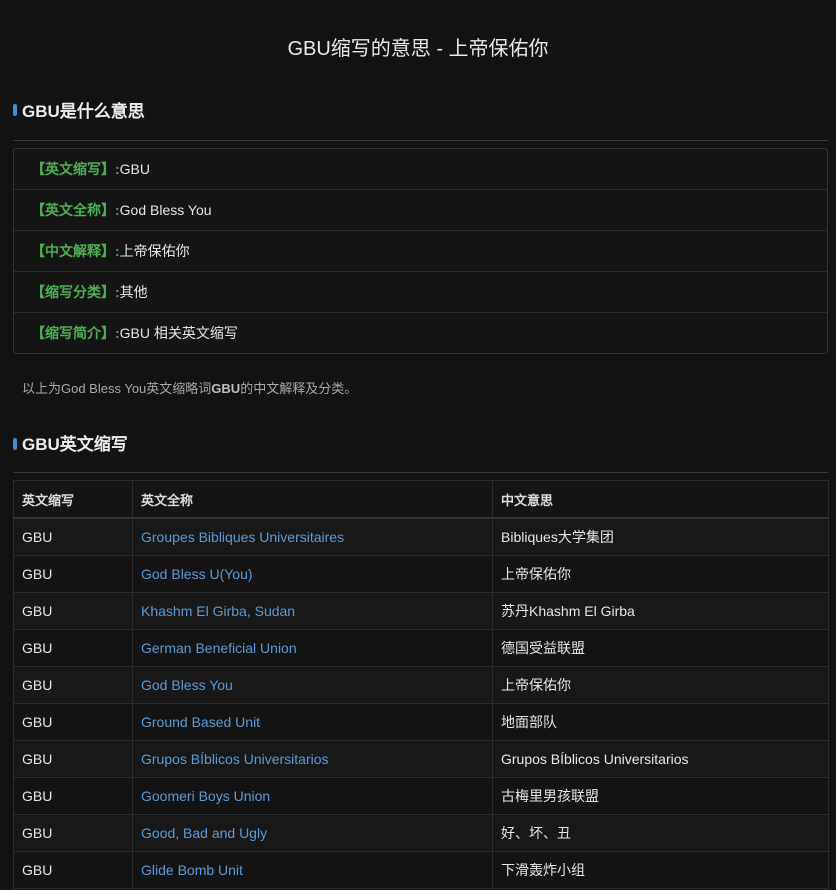 This screenshot has height=890, width=836. I want to click on table-row: GBU Ground Based Unit 地面部队, so click(421, 722).